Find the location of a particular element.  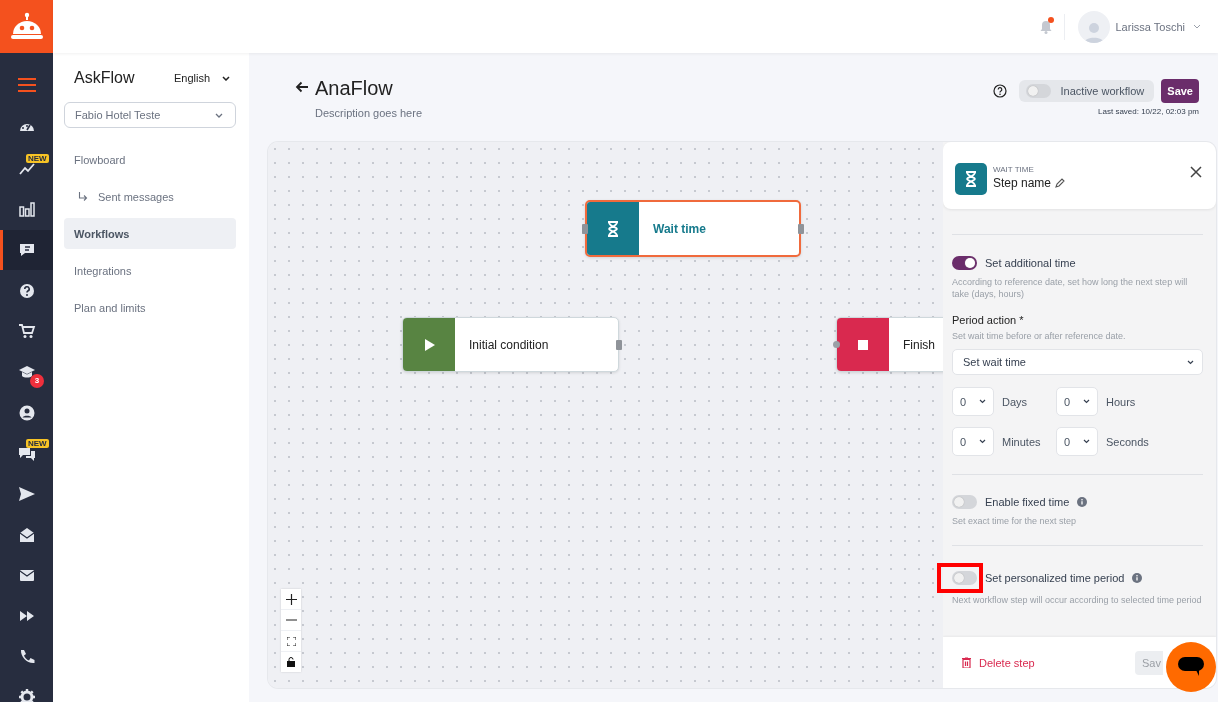

toggle-label: Enable fixed time is located at coordinates (1027, 502).